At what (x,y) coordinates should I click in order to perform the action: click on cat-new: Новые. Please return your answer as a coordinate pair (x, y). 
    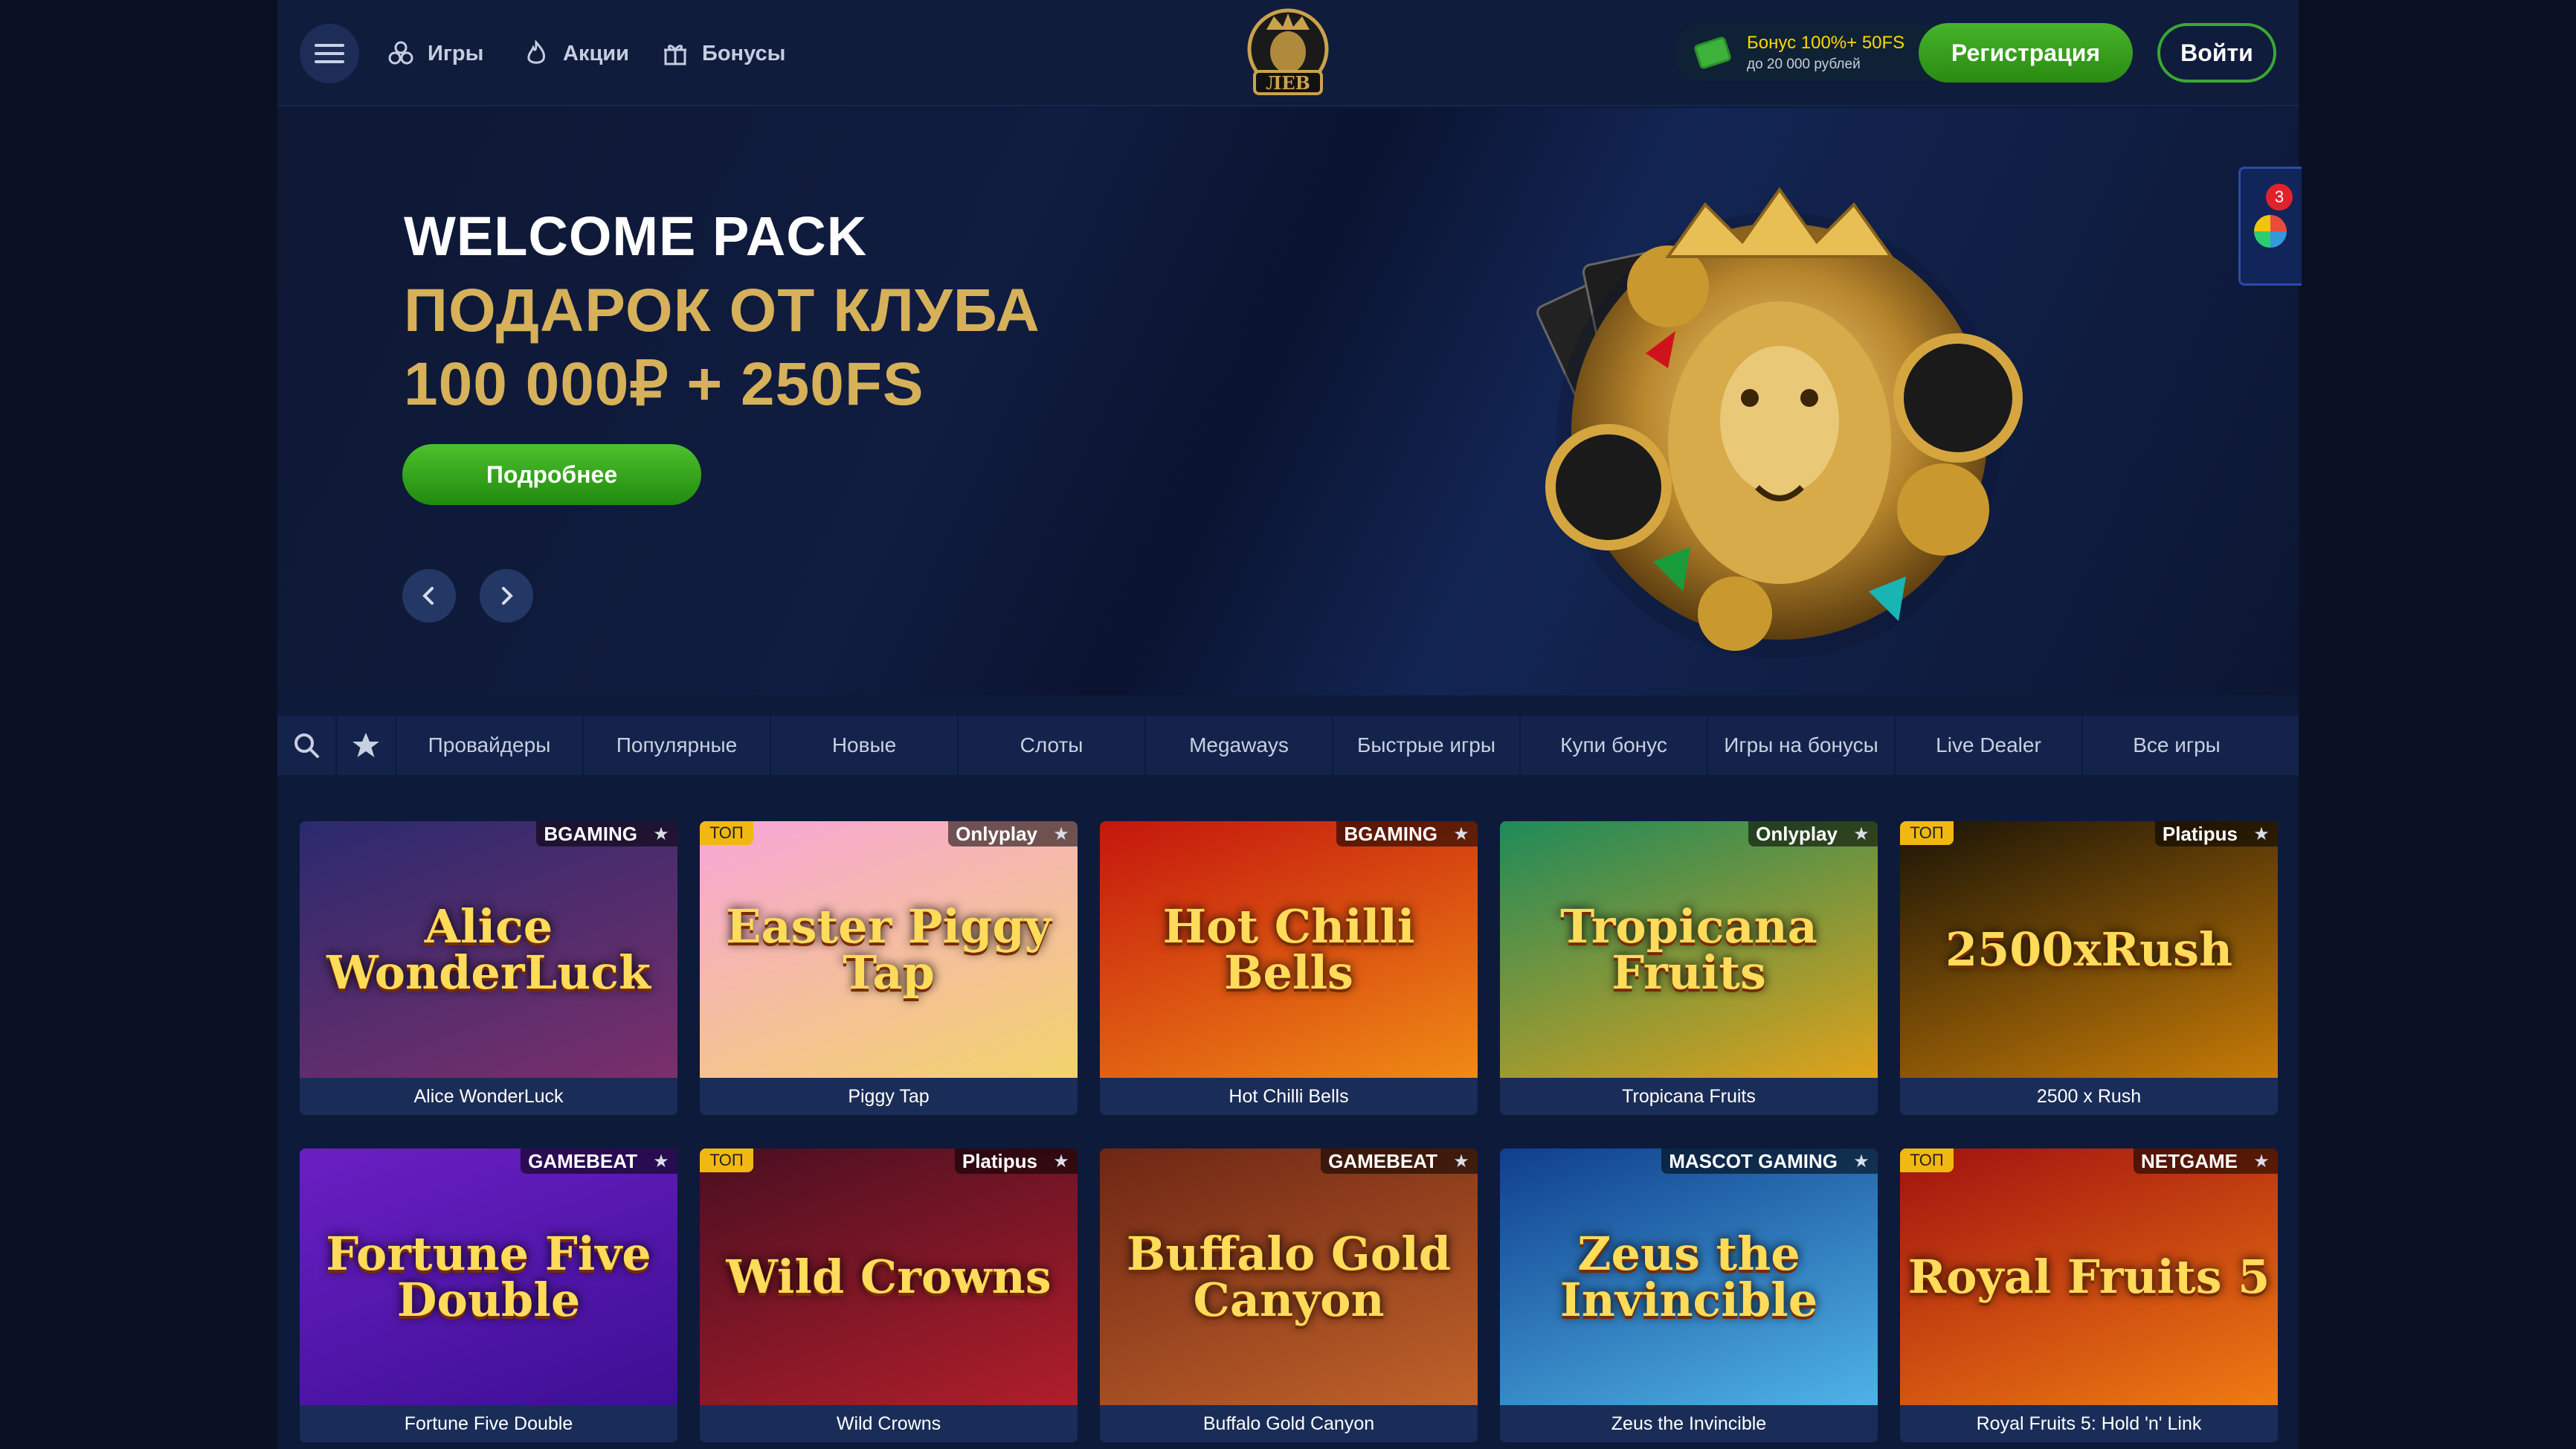
    Looking at the image, I should click on (865, 745).